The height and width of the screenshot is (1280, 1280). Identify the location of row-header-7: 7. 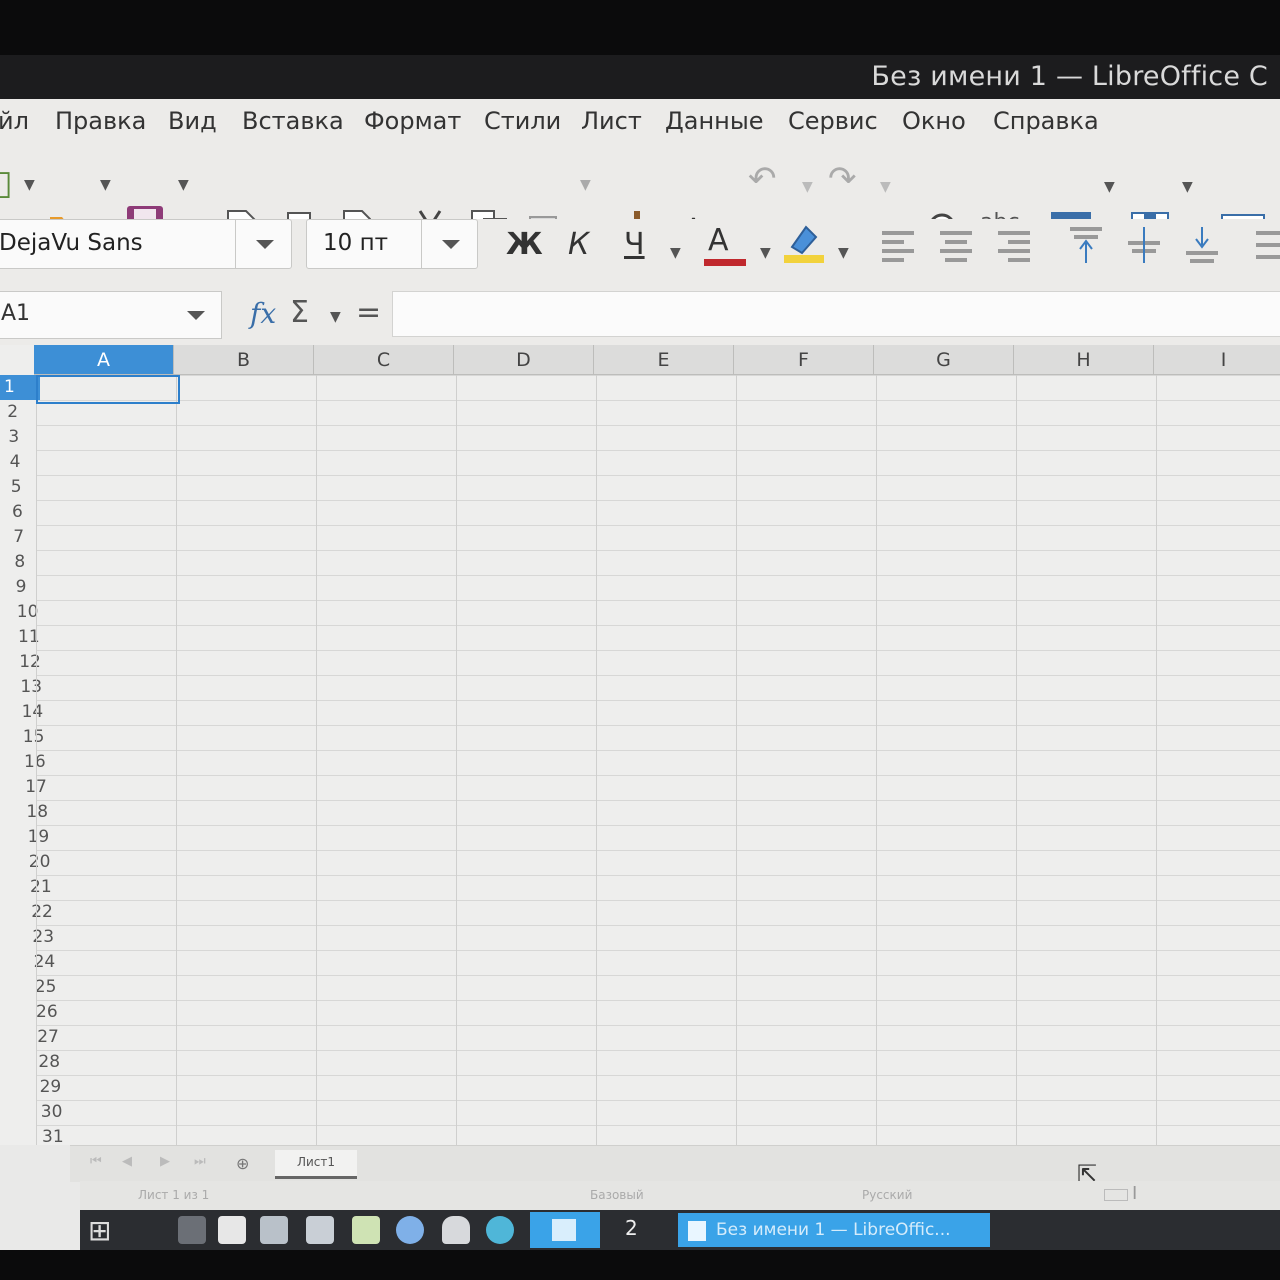
(12, 537).